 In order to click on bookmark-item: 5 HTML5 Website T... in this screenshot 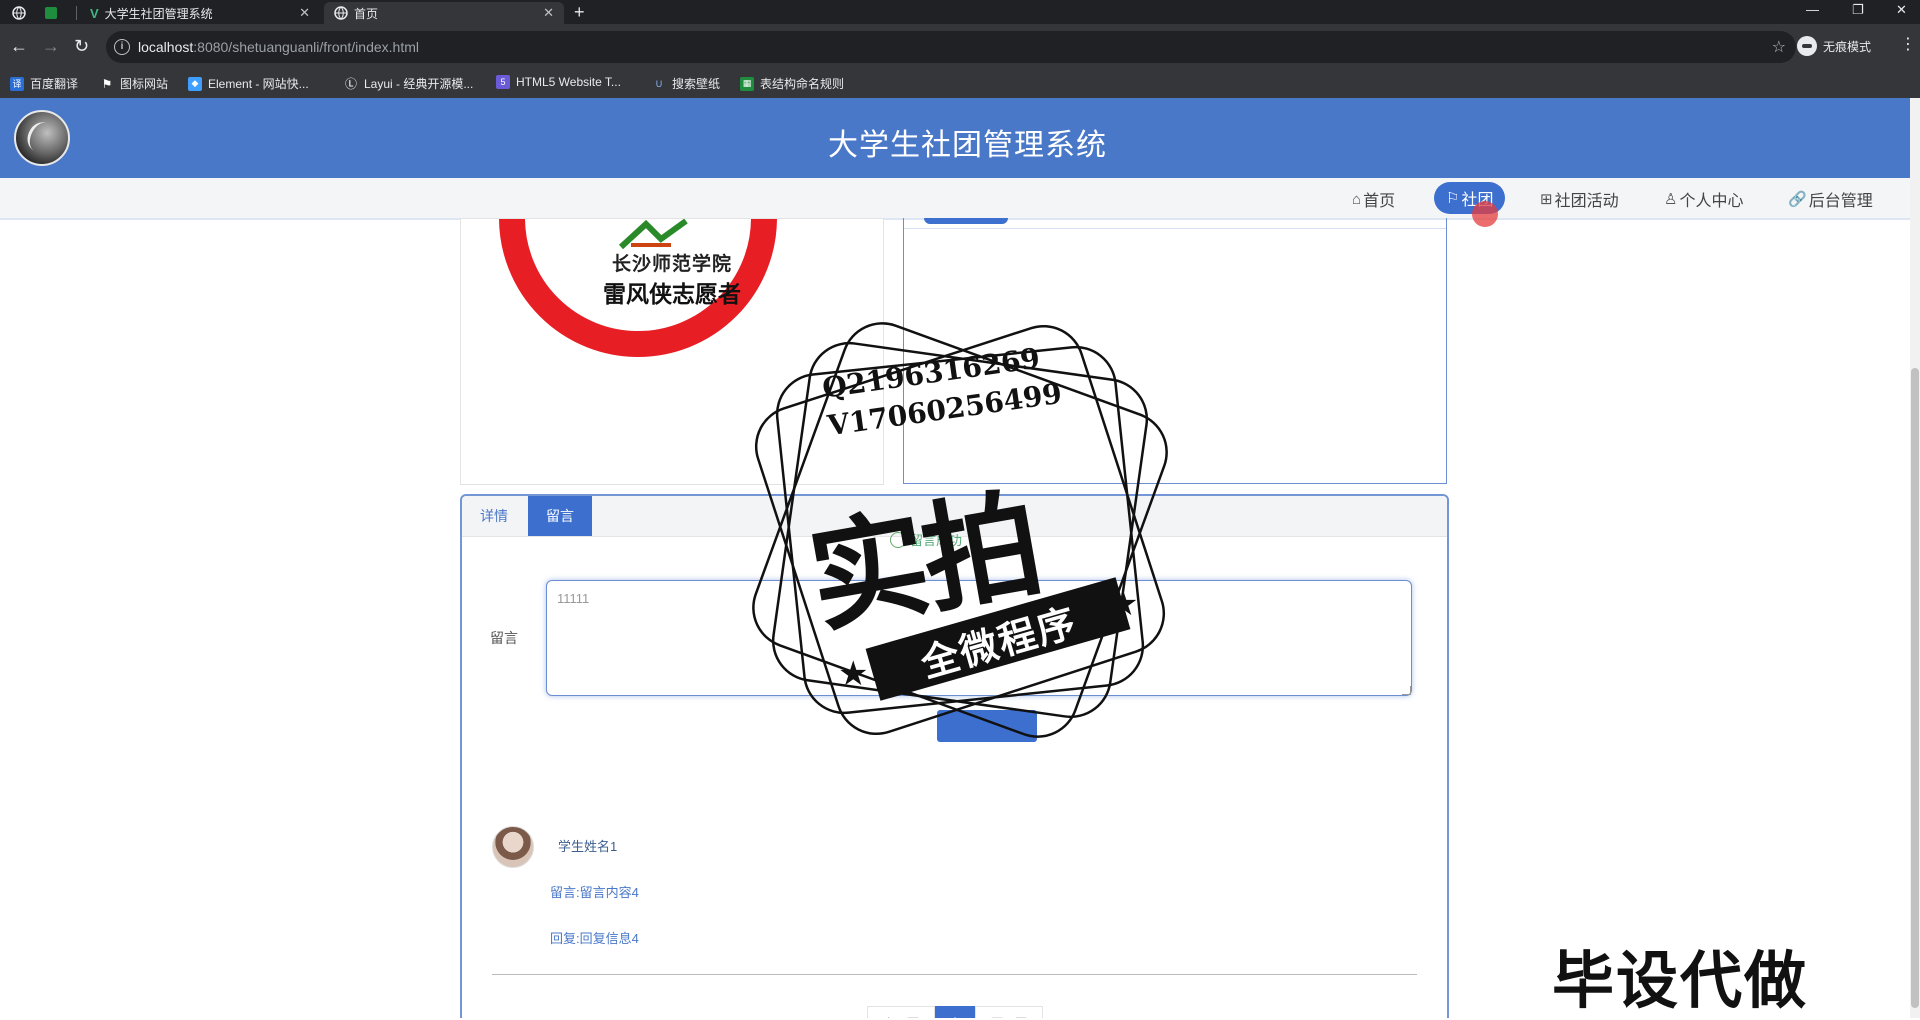, I will do `click(558, 82)`.